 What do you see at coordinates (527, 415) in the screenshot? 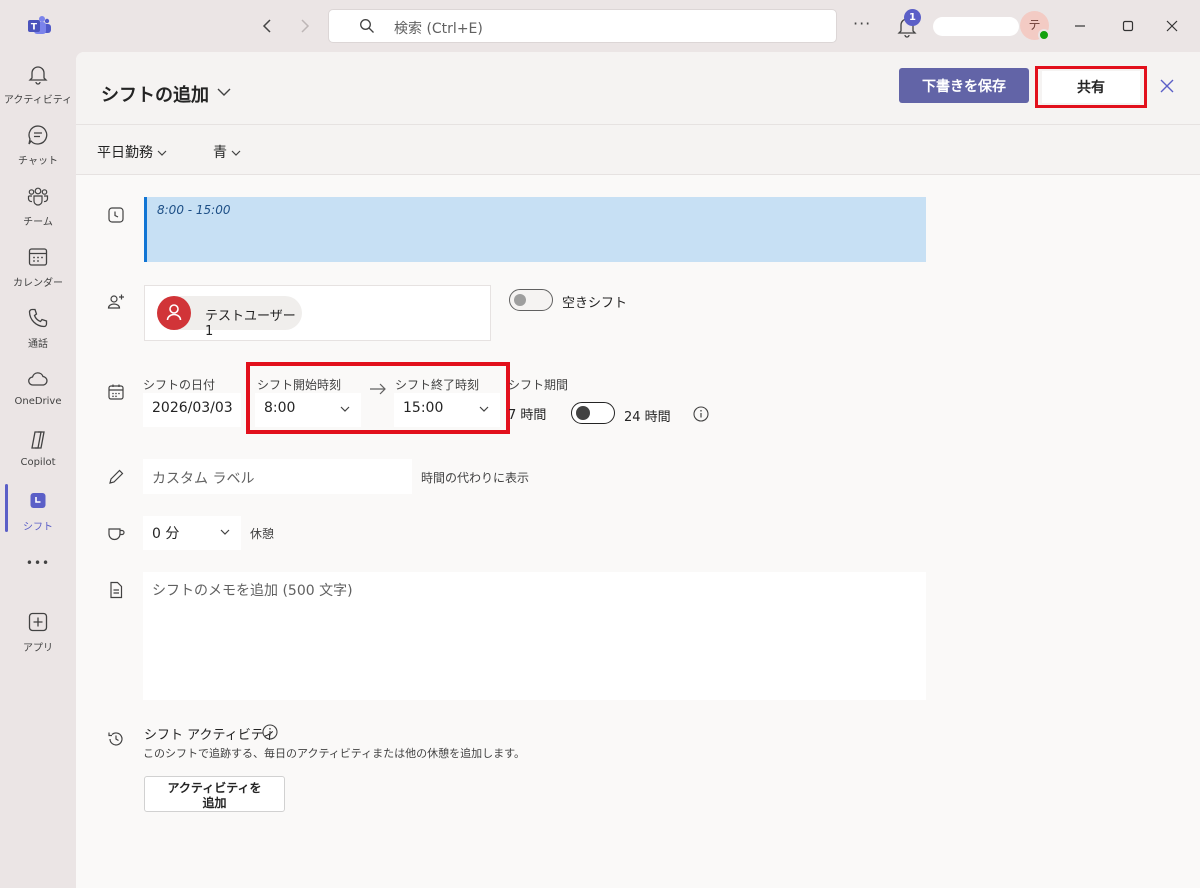
I see `duration-value: 7 時間` at bounding box center [527, 415].